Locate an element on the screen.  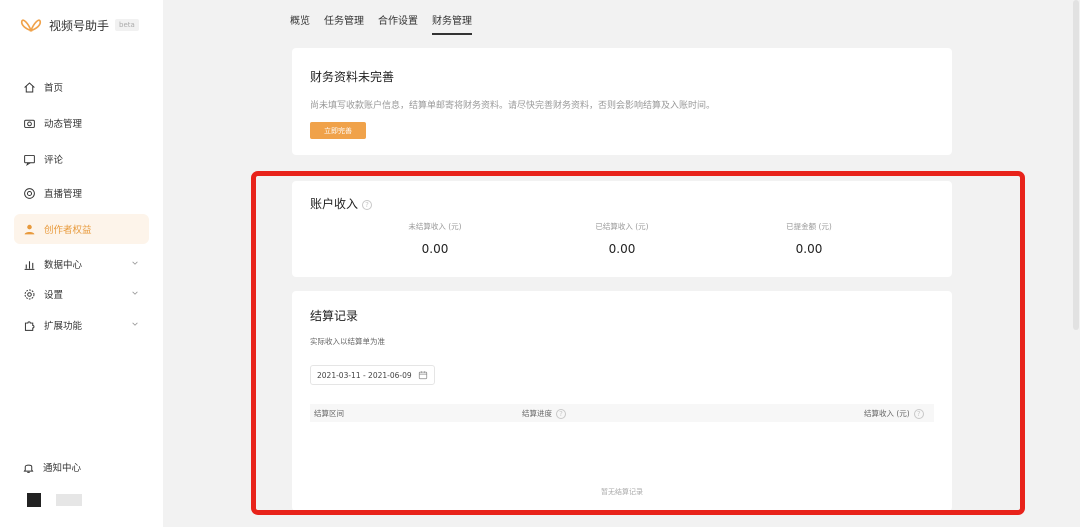
sidebar-item-posts: 动态管理 is located at coordinates (81, 123).